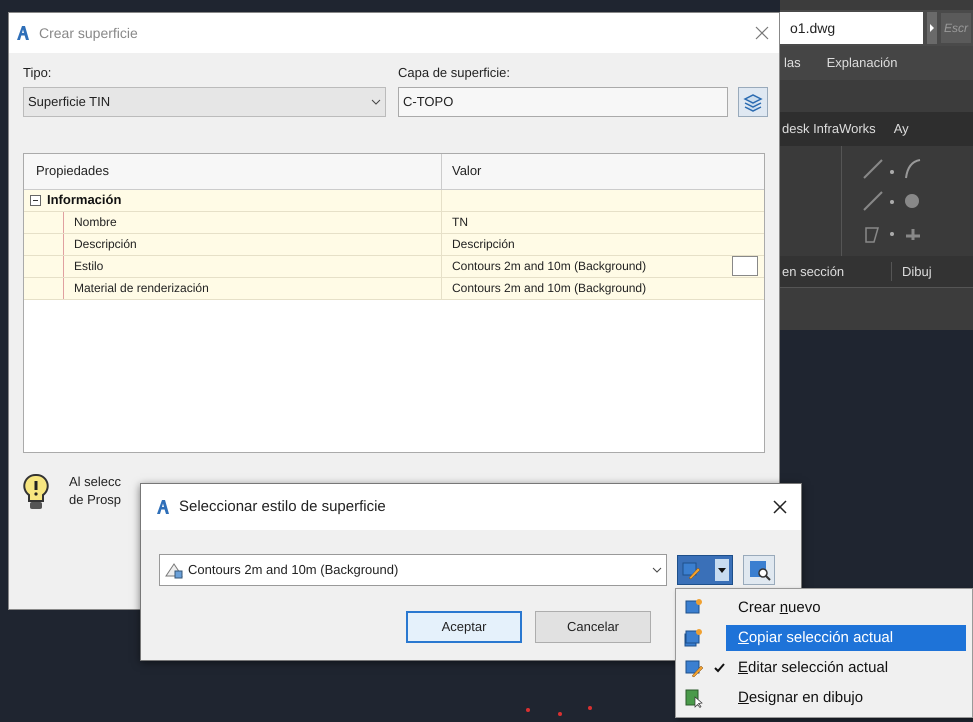 Image resolution: width=973 pixels, height=722 pixels. I want to click on line-tool-icon, so click(892, 169).